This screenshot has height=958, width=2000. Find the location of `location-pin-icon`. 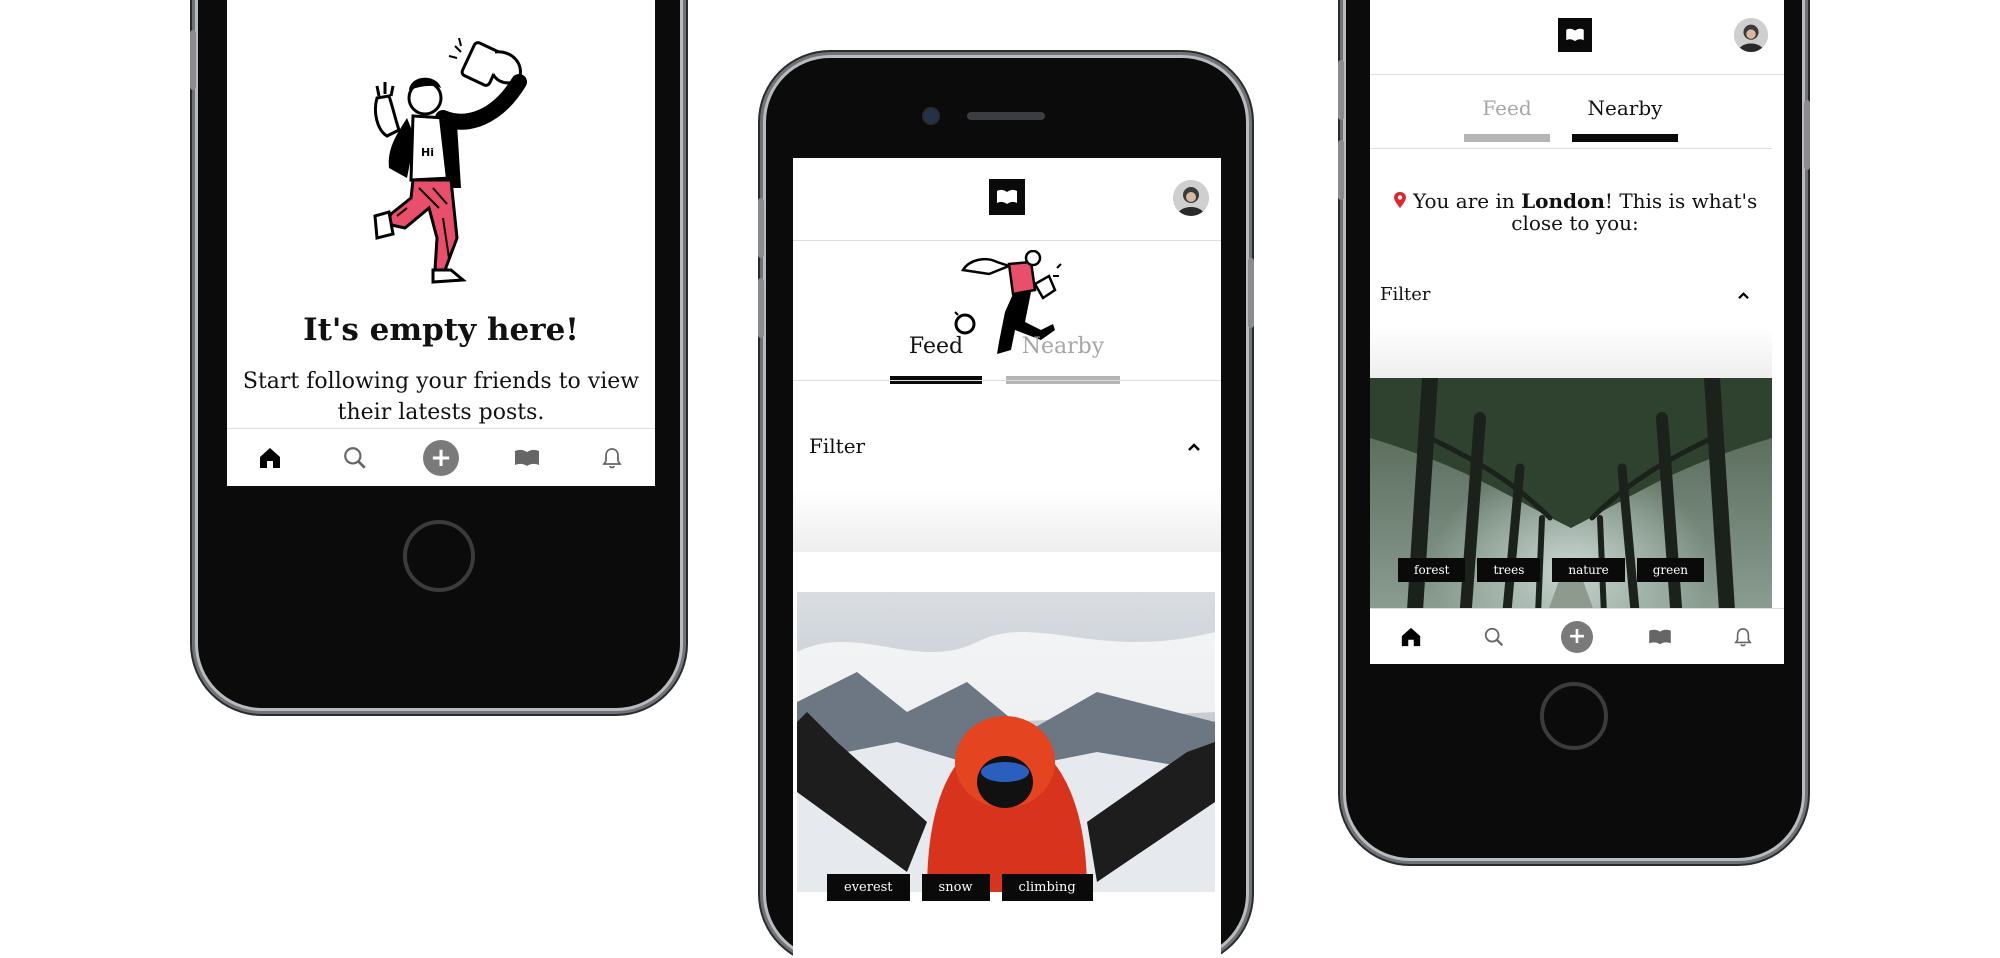

location-pin-icon is located at coordinates (1399, 200).